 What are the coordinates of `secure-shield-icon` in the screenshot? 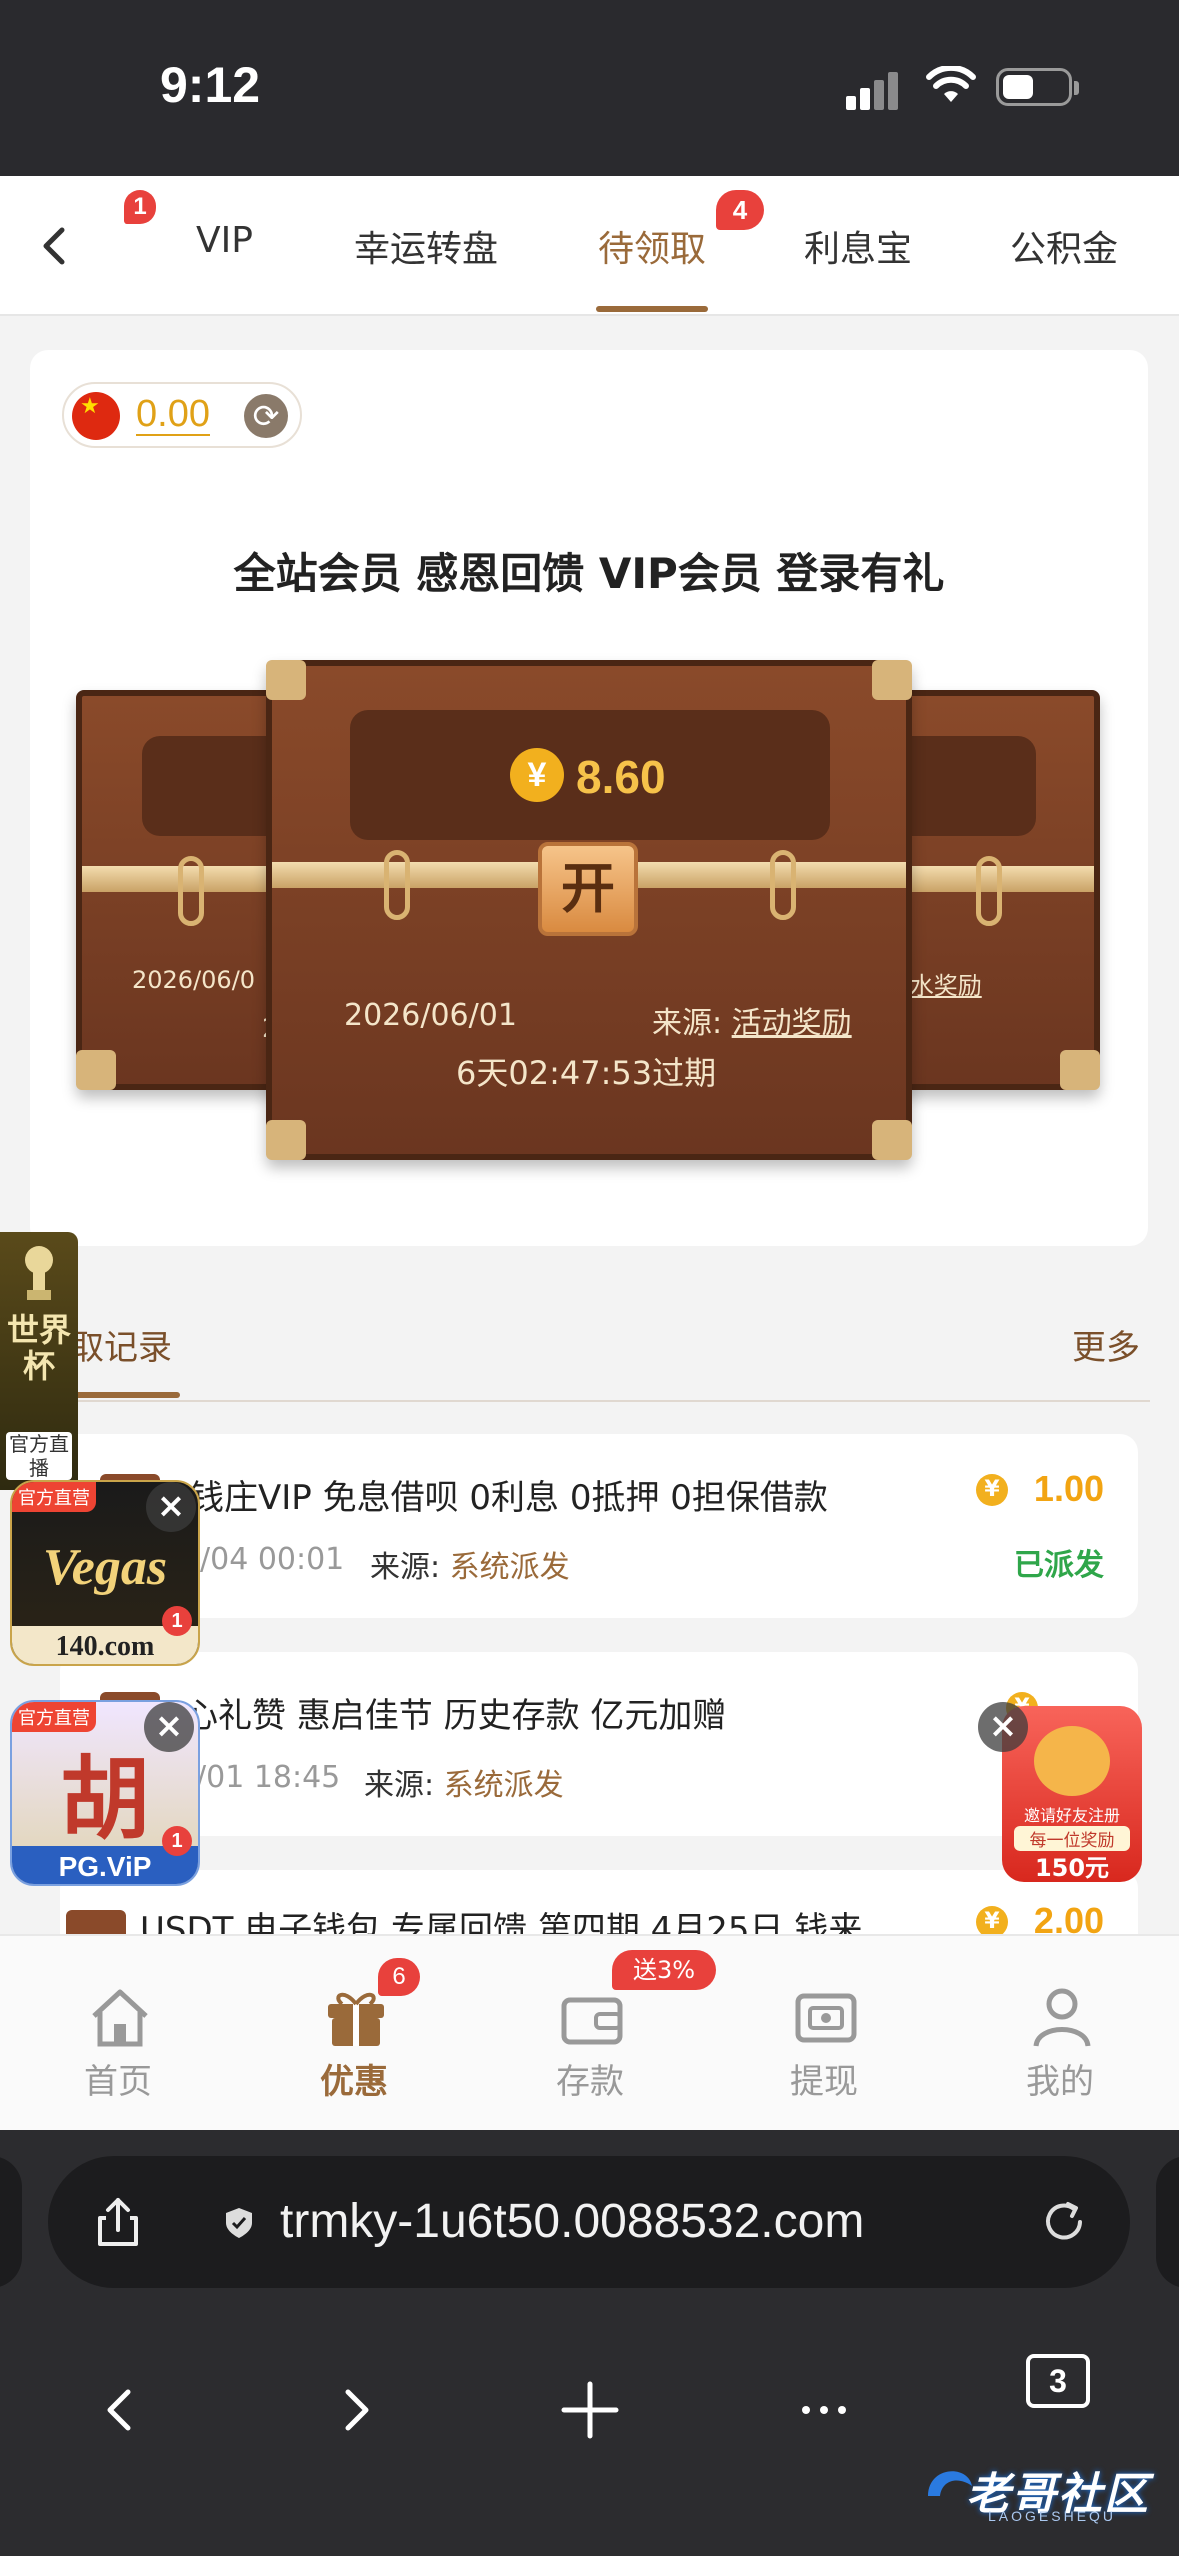 It's located at (239, 2223).